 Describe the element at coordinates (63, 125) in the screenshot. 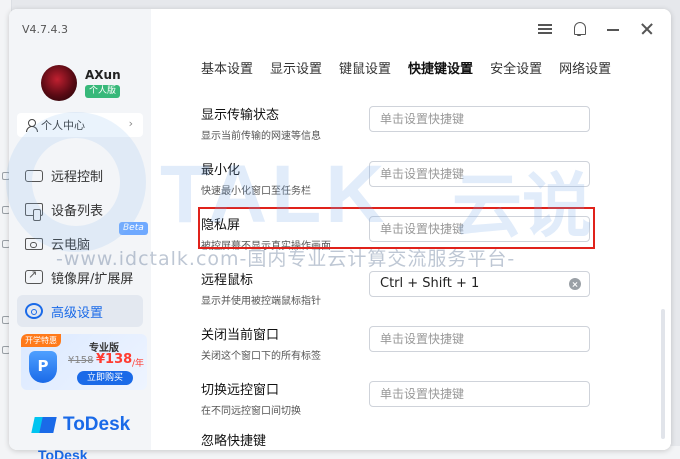

I see `personal-center-label: 个人中心` at that location.